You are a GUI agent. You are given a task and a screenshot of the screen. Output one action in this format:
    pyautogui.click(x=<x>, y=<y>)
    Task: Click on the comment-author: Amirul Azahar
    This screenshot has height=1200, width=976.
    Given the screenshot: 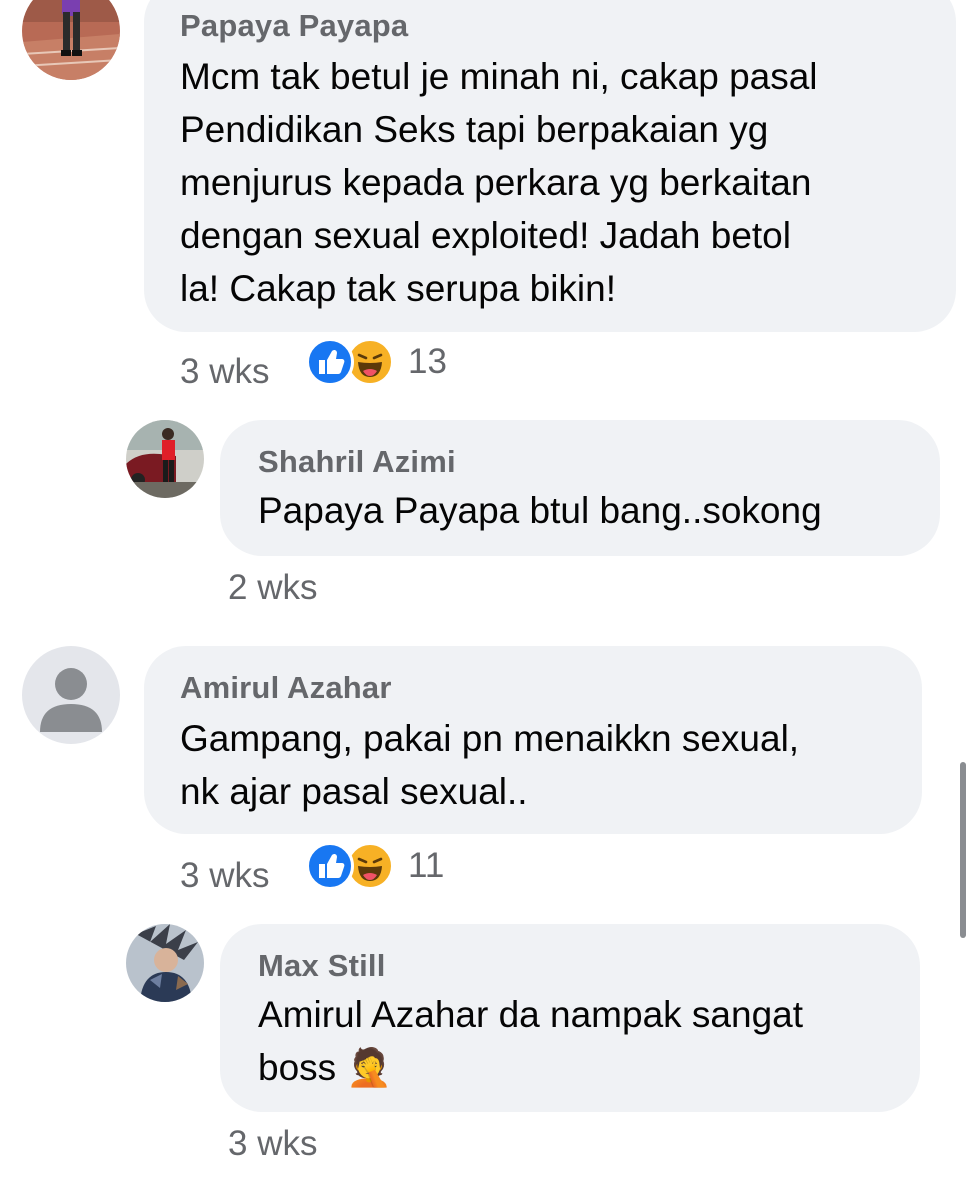 What is the action you would take?
    pyautogui.click(x=286, y=688)
    